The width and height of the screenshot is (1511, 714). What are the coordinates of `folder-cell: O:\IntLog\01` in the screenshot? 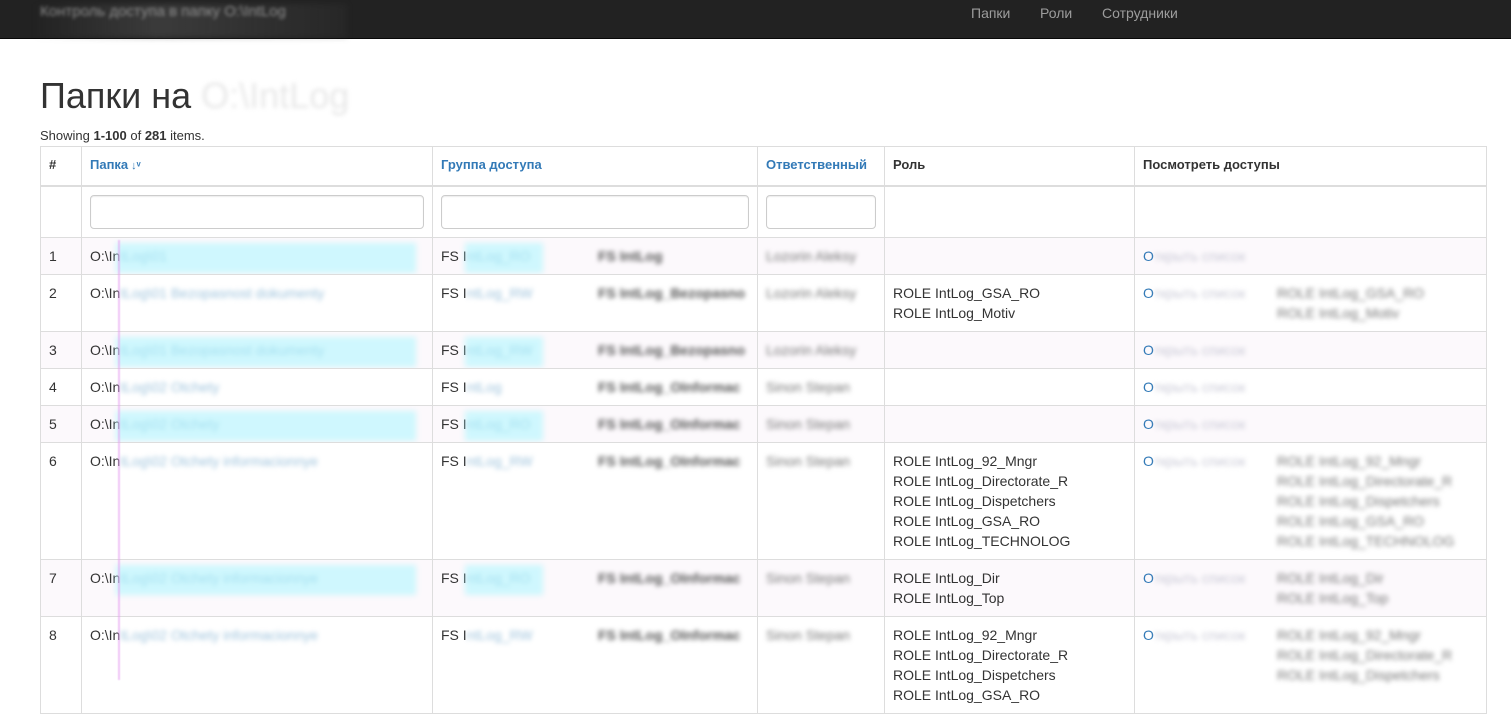 It's located at (257, 256).